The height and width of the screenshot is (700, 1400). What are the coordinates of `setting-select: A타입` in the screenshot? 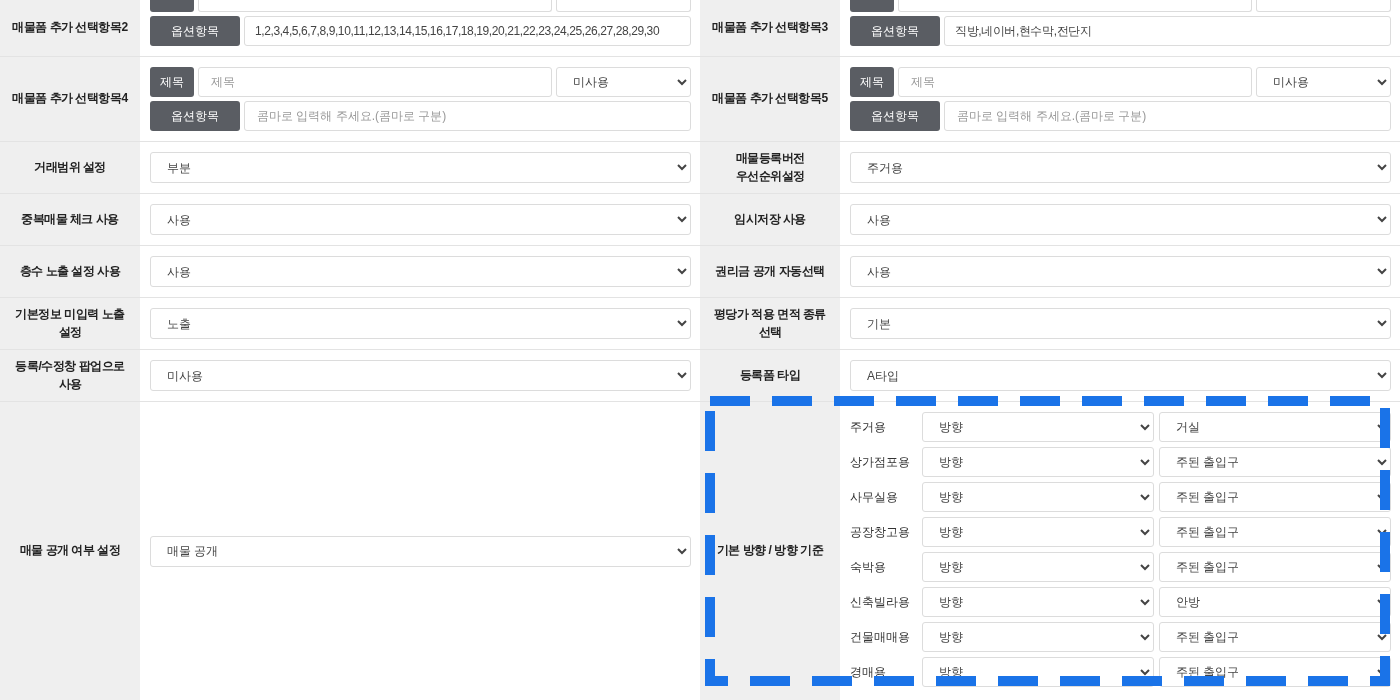 It's located at (1120, 375).